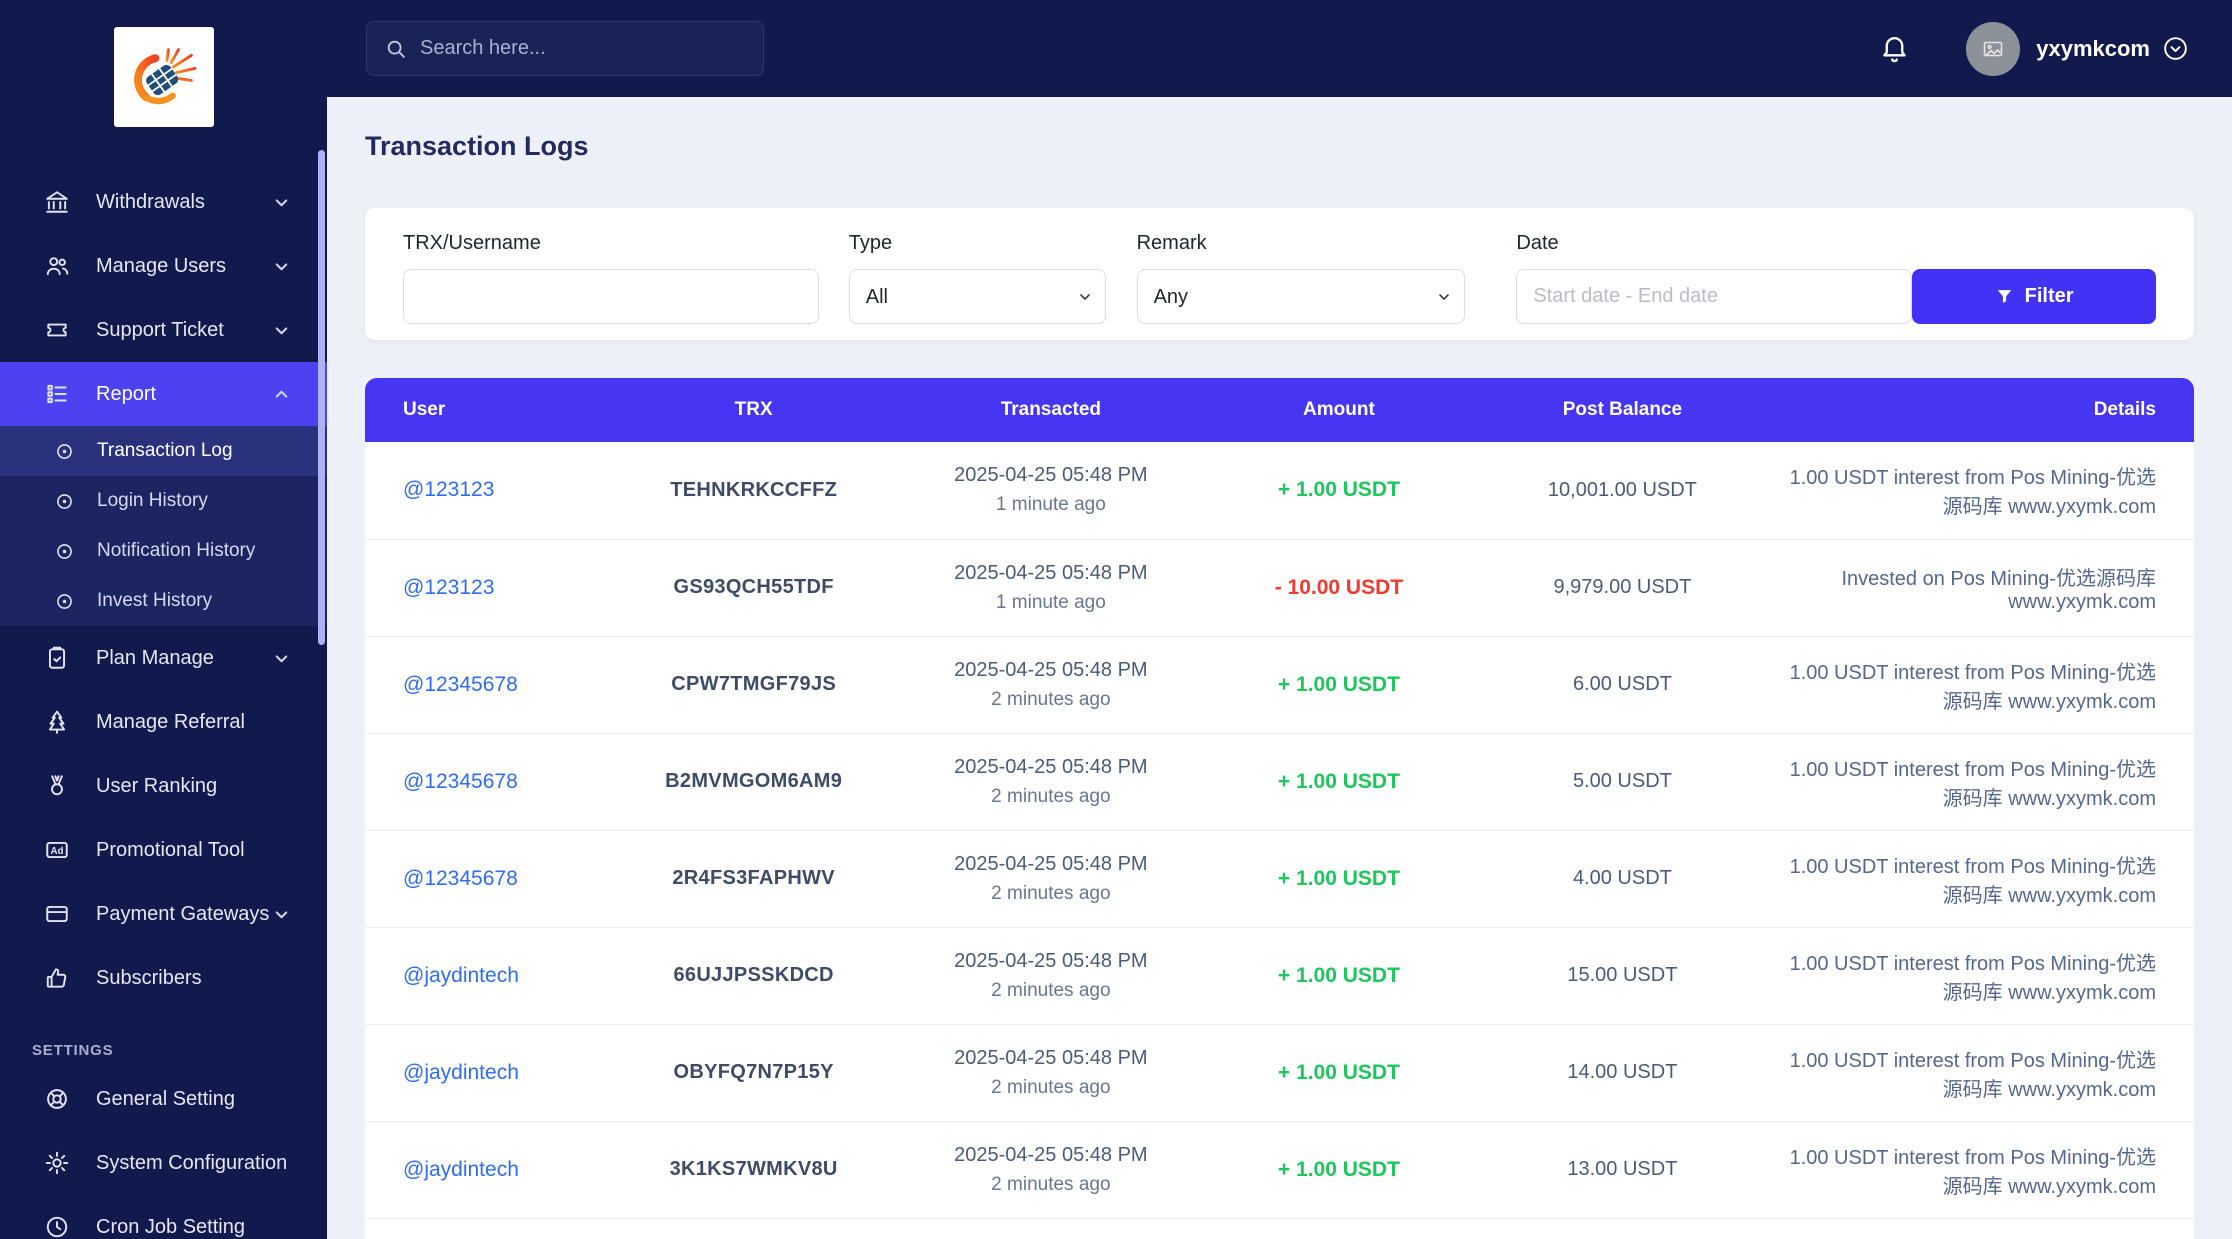  What do you see at coordinates (176, 550) in the screenshot?
I see `sidebar-subitem-label: Notification History` at bounding box center [176, 550].